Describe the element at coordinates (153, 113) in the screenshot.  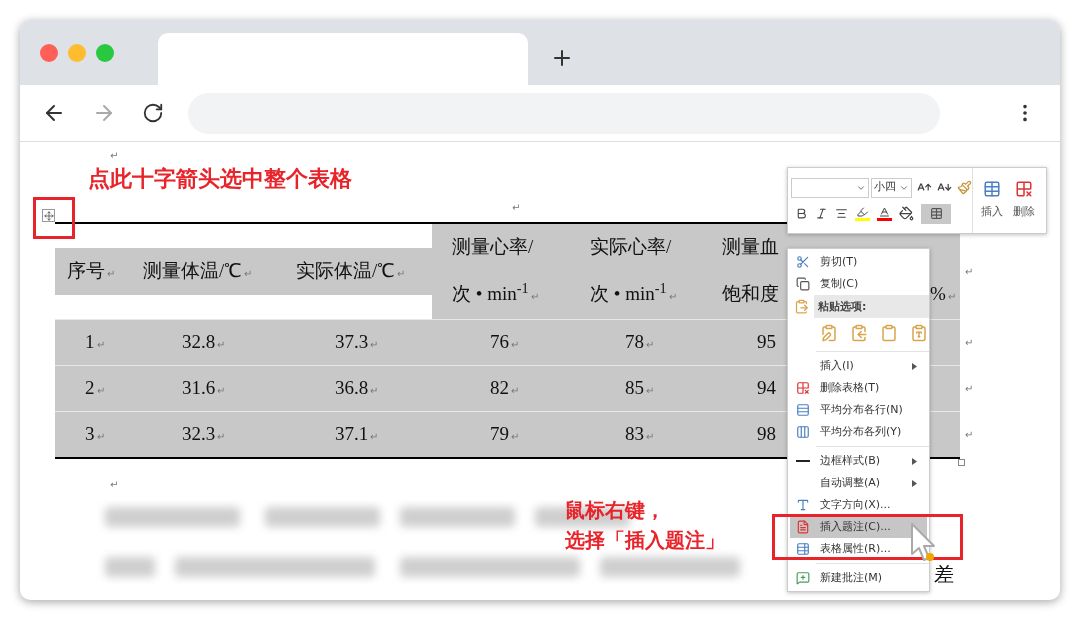
I see `reload-icon` at that location.